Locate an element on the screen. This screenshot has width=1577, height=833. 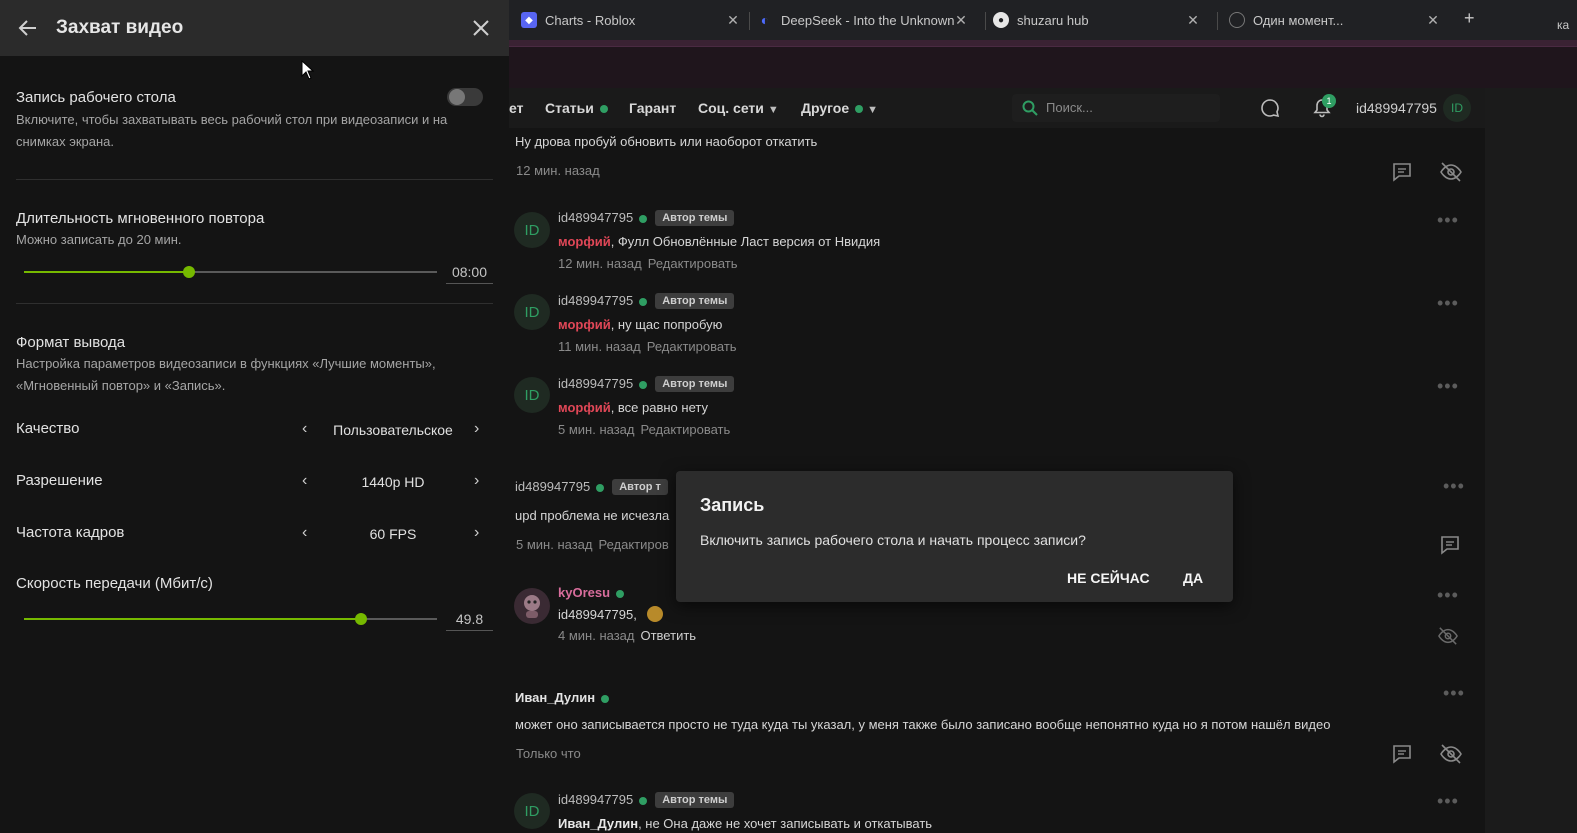
close-icon is located at coordinates (481, 28).